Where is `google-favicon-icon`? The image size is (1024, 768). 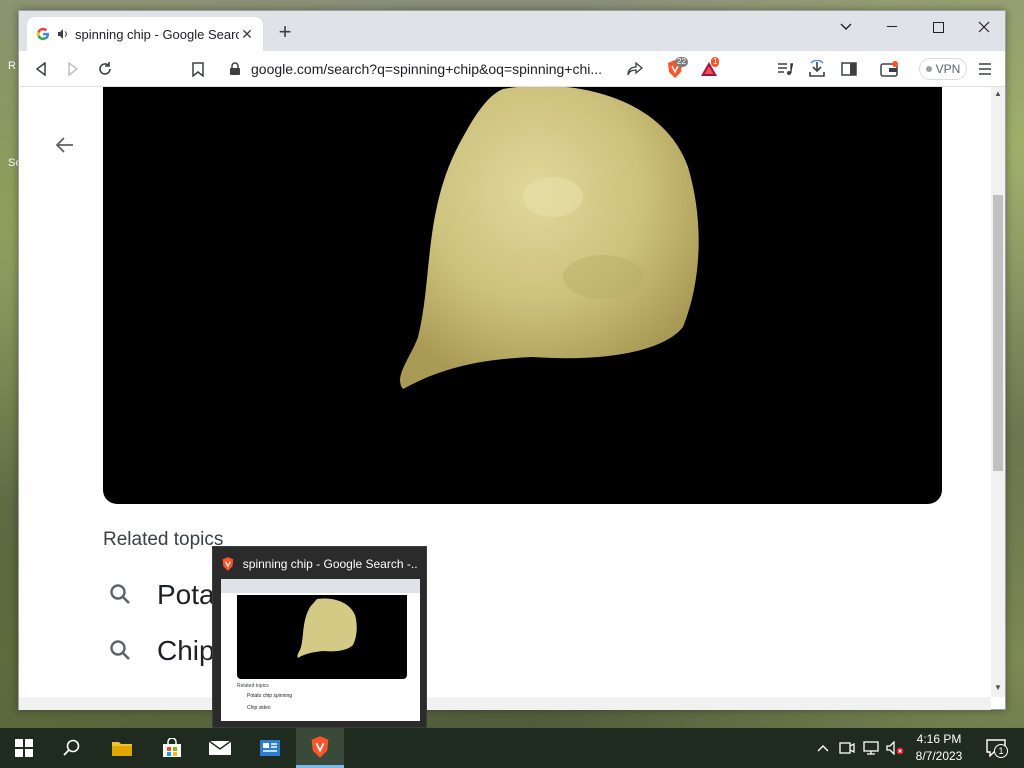 google-favicon-icon is located at coordinates (43, 34).